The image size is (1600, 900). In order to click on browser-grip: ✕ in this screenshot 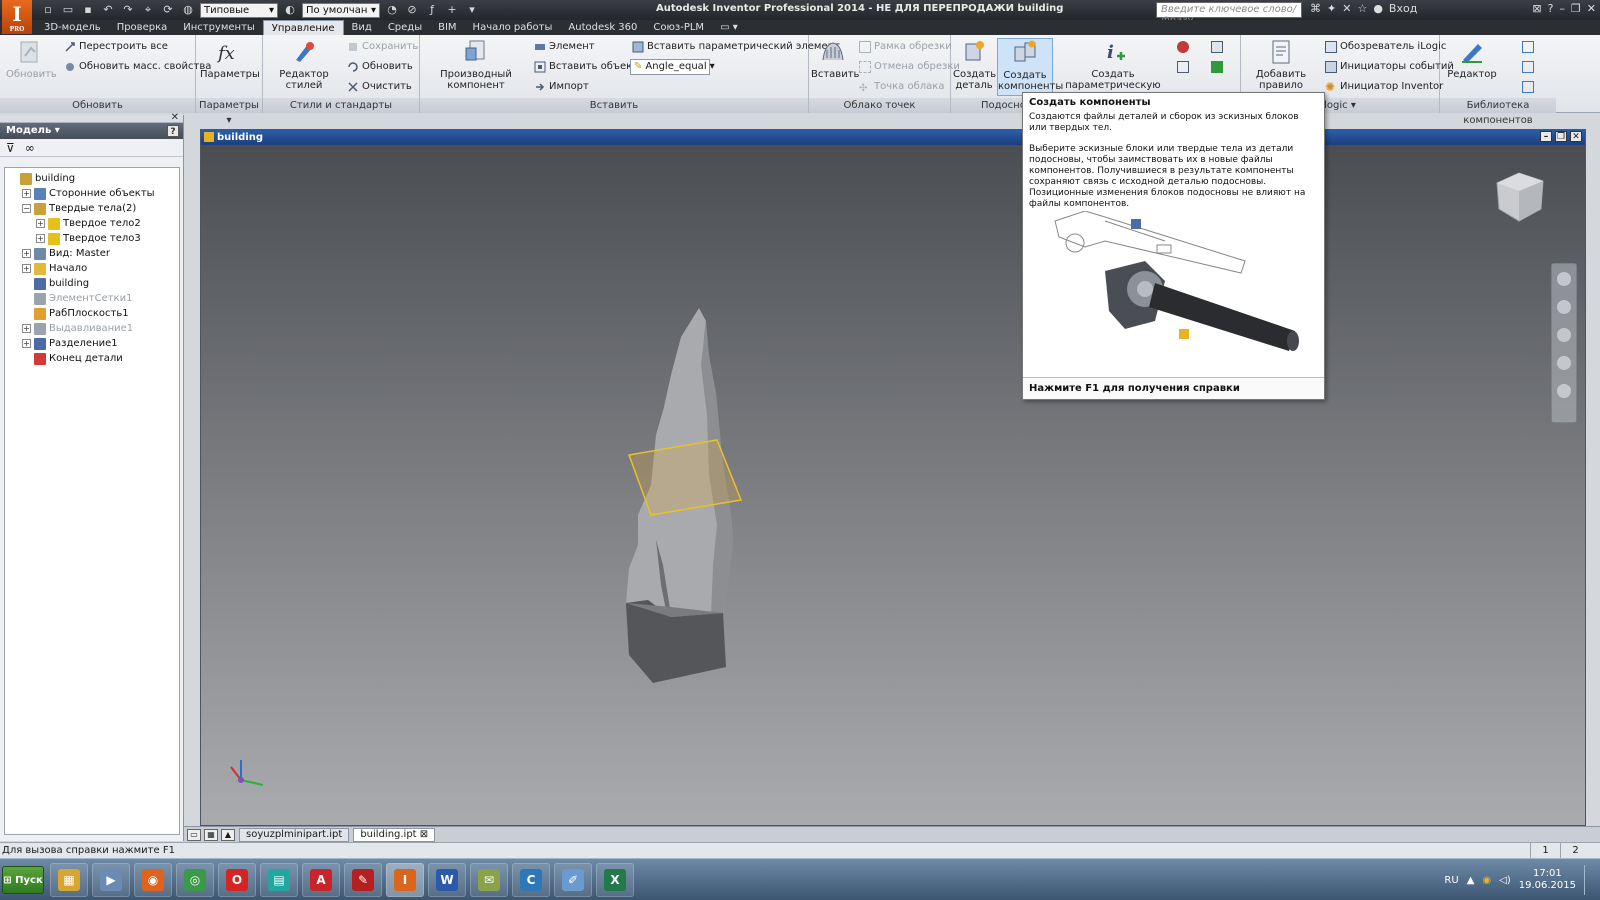, I will do `click(91, 117)`.